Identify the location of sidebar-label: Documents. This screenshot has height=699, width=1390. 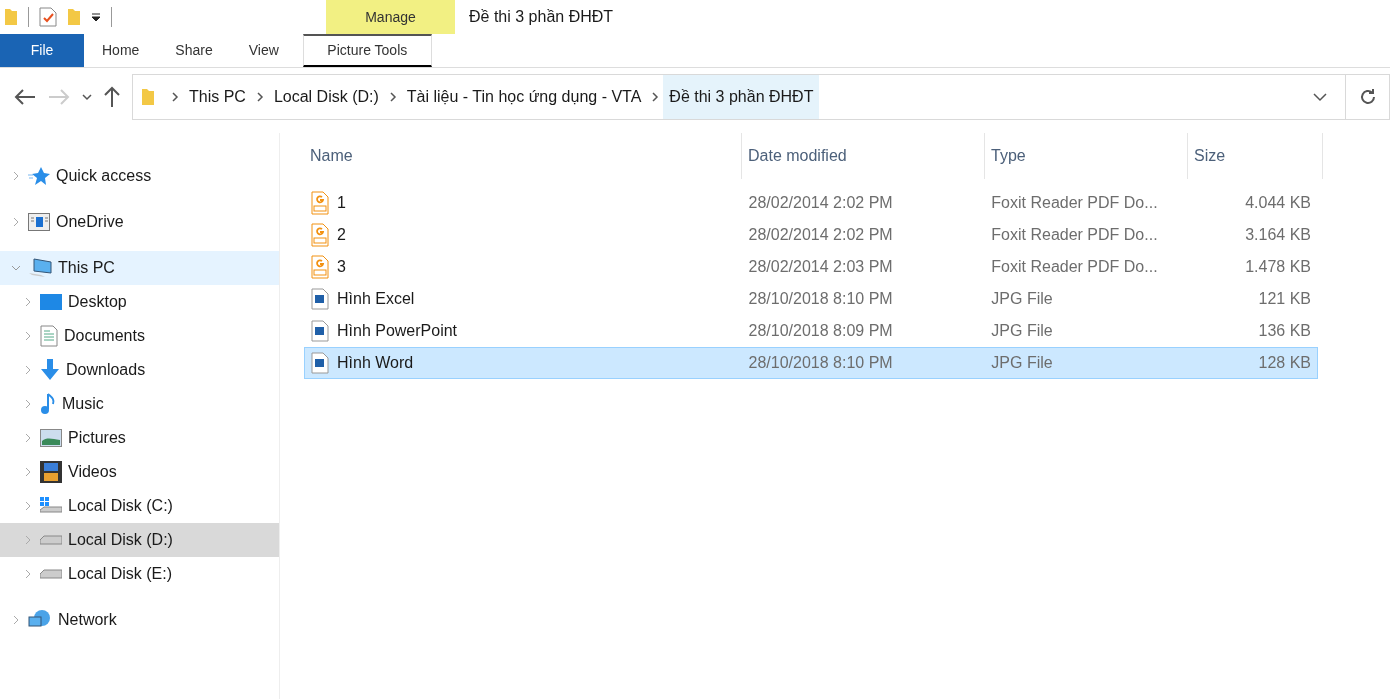
(104, 336).